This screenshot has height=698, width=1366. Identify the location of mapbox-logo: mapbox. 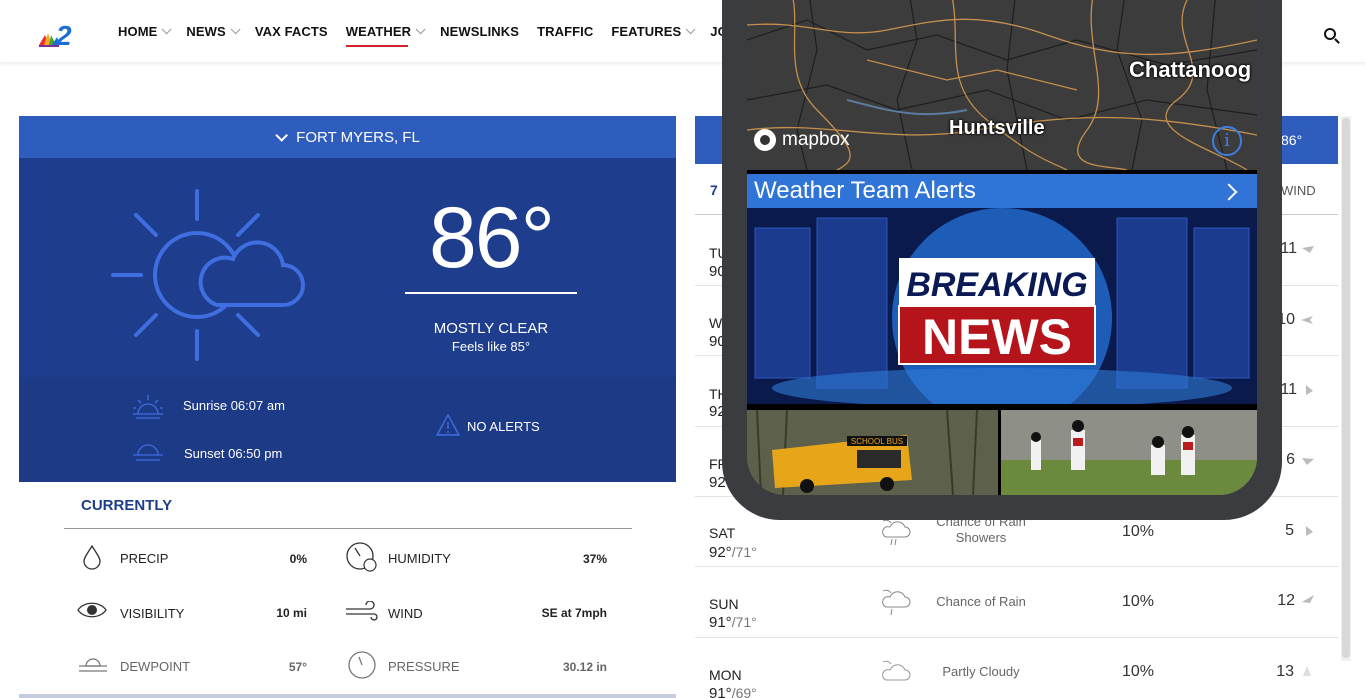
(802, 140).